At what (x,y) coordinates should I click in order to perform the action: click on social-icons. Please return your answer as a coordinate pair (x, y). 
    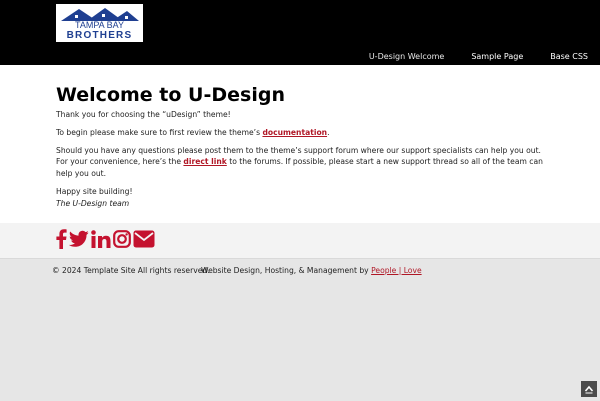
    Looking at the image, I should click on (106, 241).